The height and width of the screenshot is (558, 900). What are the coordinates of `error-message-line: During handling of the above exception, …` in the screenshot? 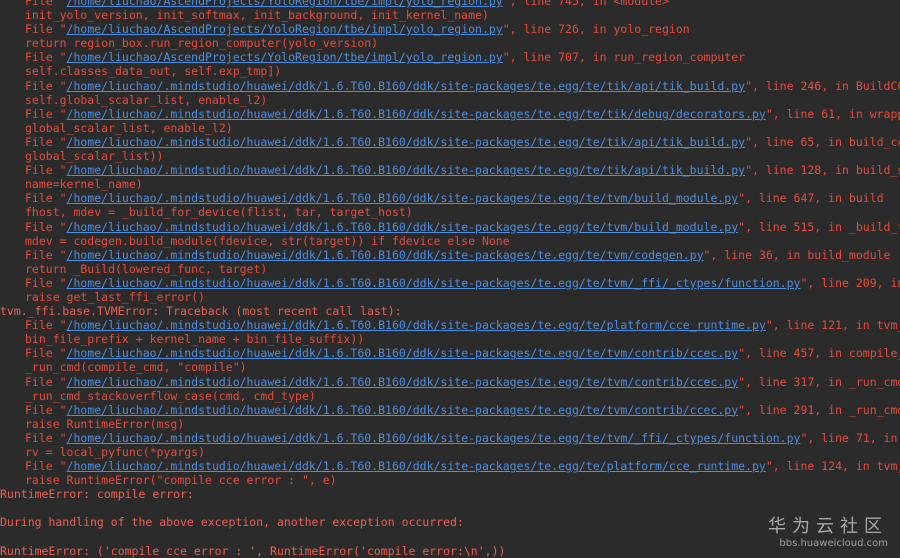 It's located at (232, 522).